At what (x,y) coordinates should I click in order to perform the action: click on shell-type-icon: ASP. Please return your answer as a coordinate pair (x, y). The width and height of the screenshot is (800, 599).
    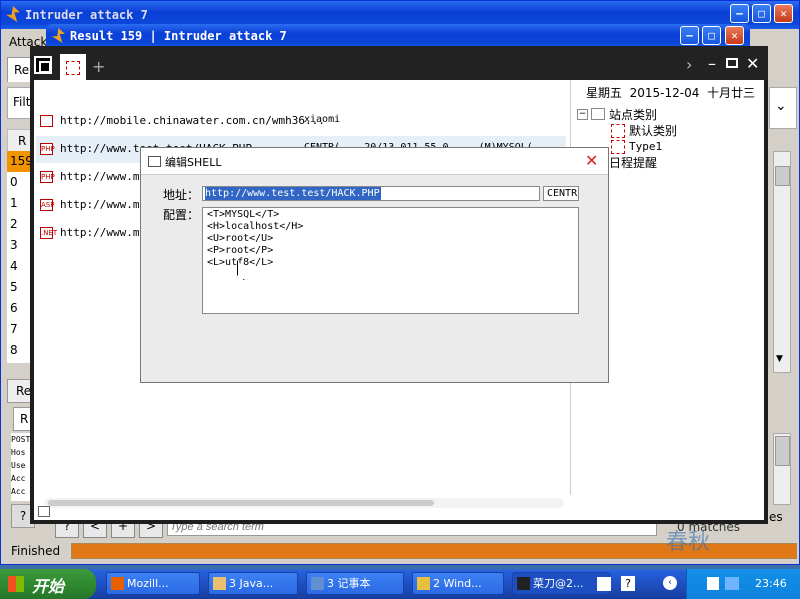
    Looking at the image, I should click on (47, 205).